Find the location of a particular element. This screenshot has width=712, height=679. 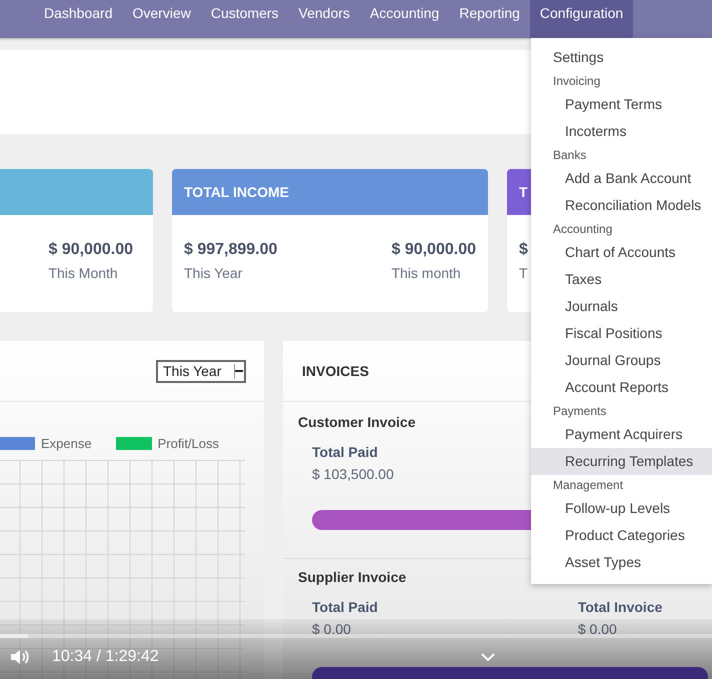

menu-item: Reconciliation Models is located at coordinates (621, 205).